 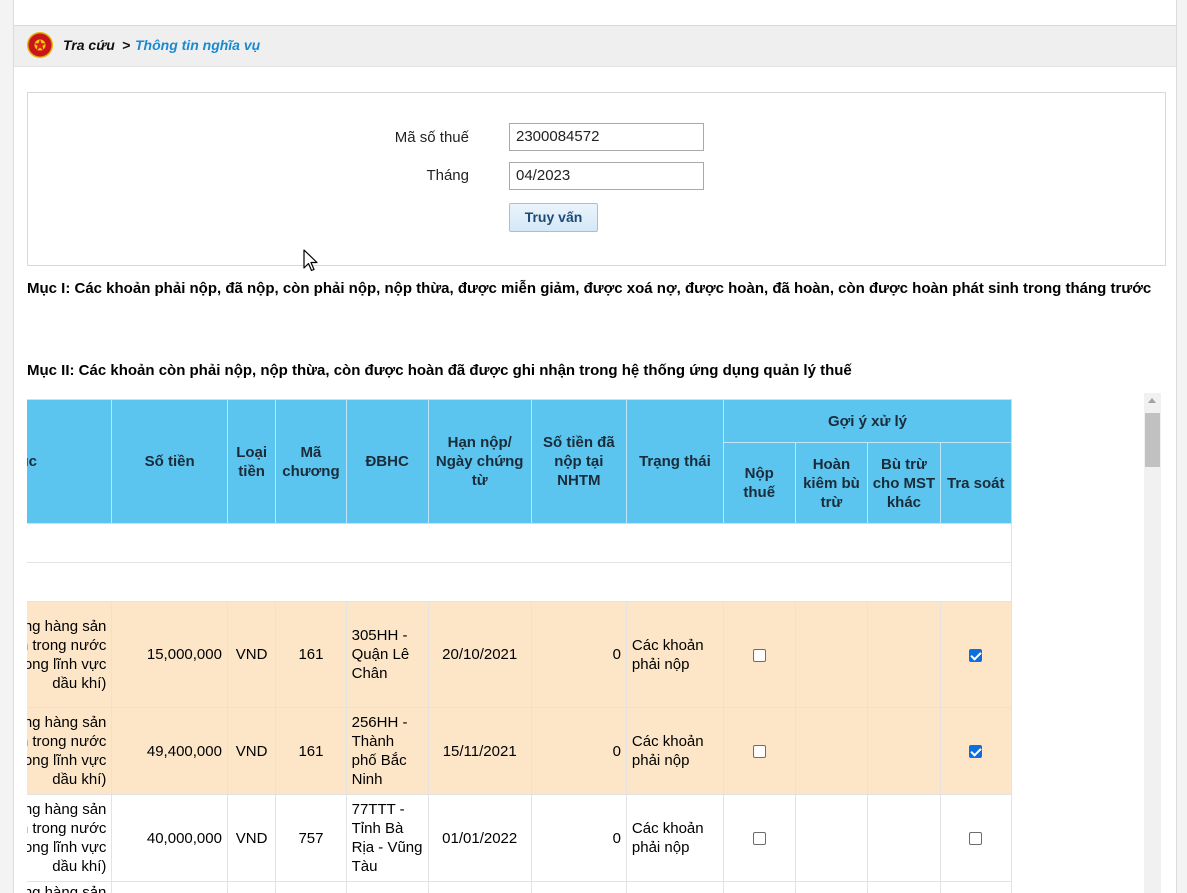 I want to click on cell-trang-thai, so click(x=674, y=887).